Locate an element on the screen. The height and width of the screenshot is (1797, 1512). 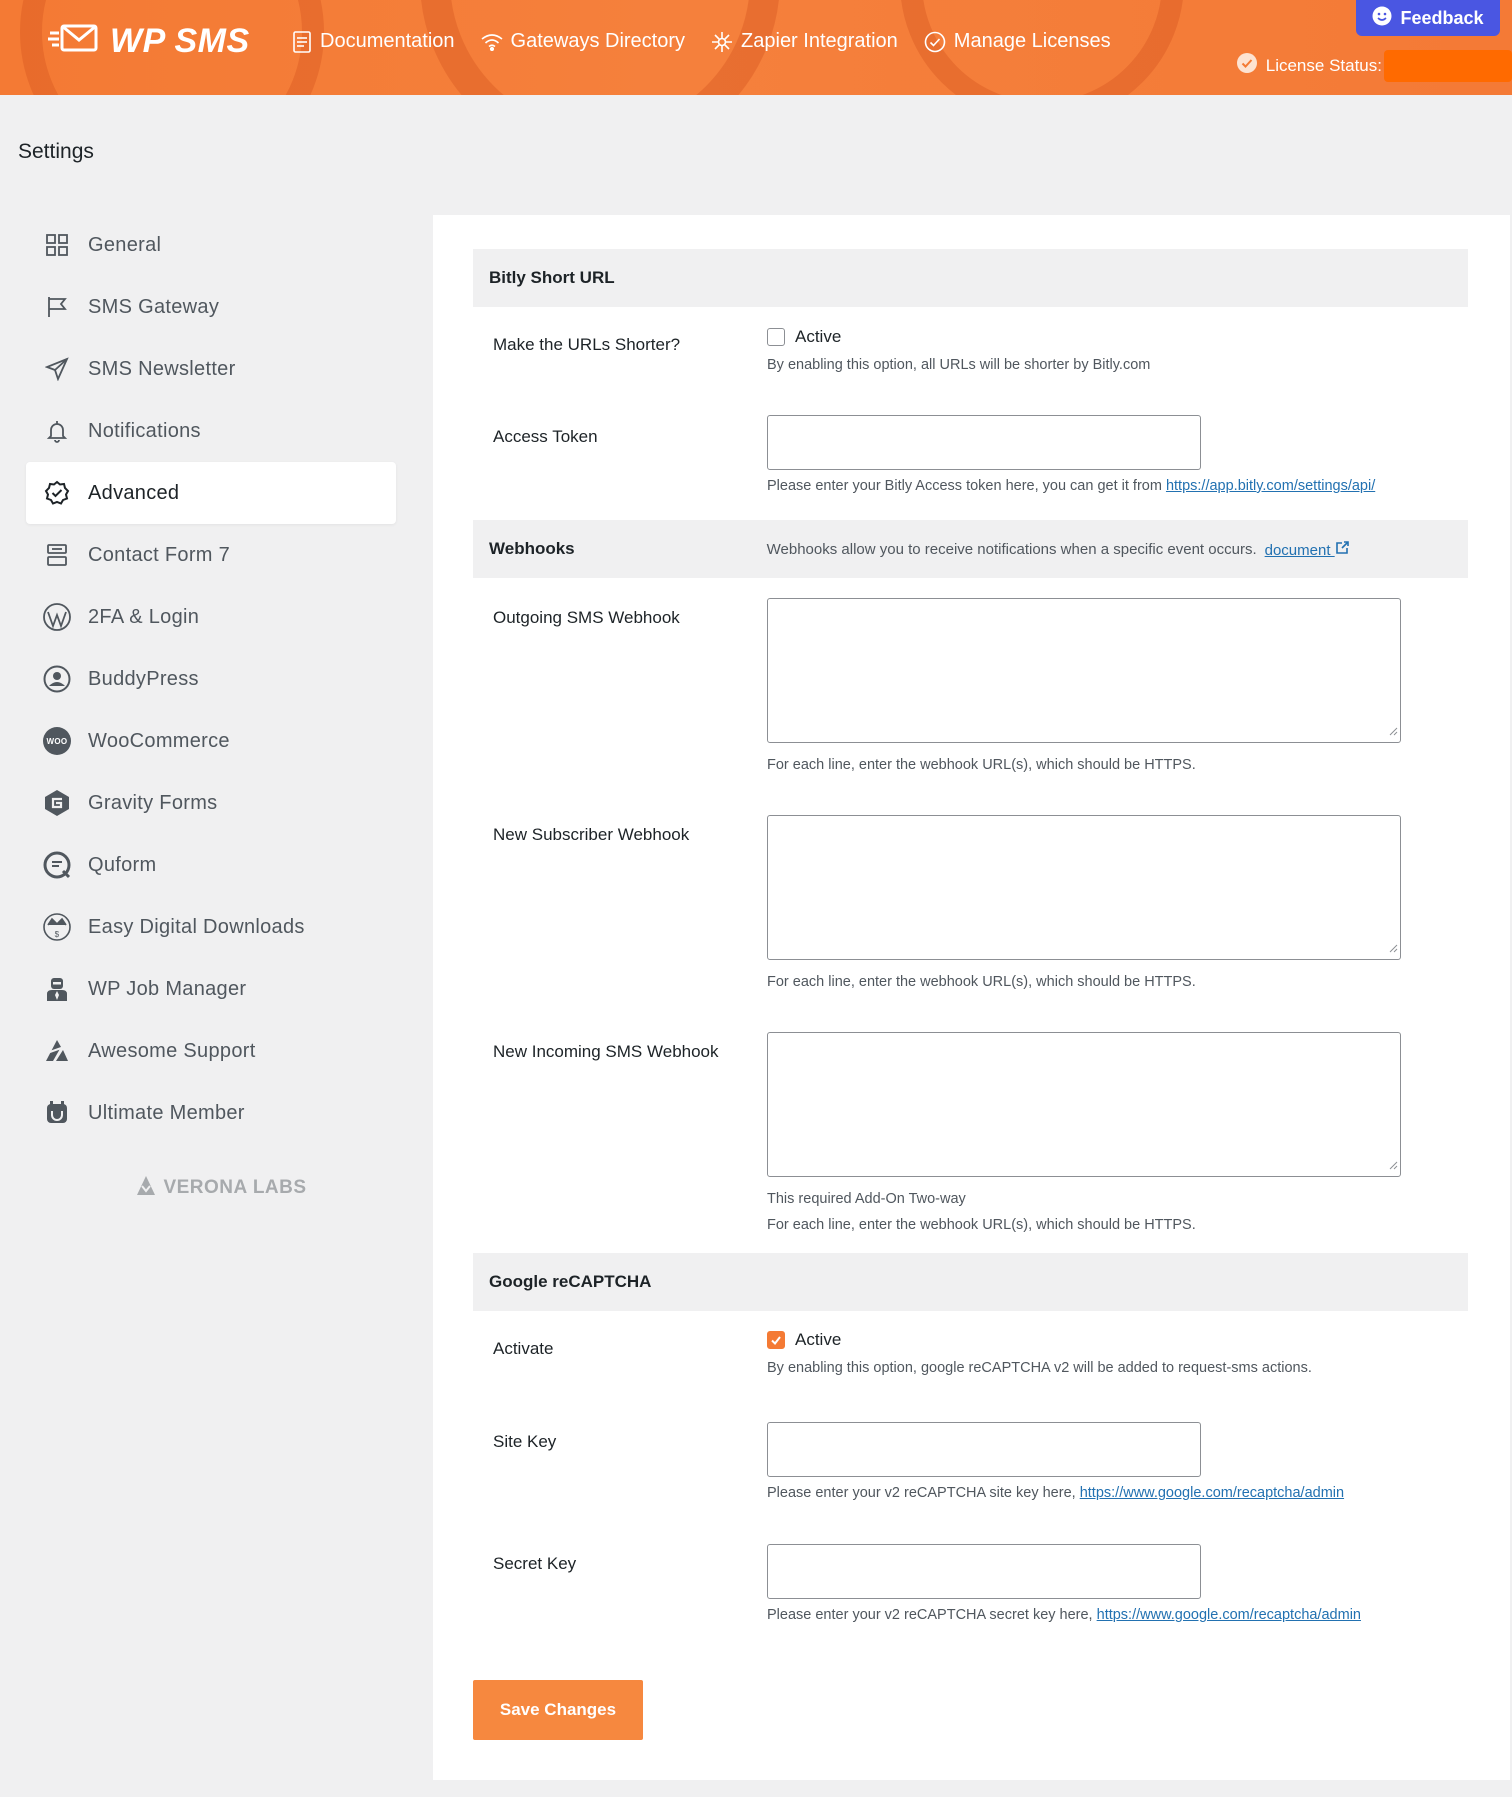
badge-check-icon is located at coordinates (1247, 65).